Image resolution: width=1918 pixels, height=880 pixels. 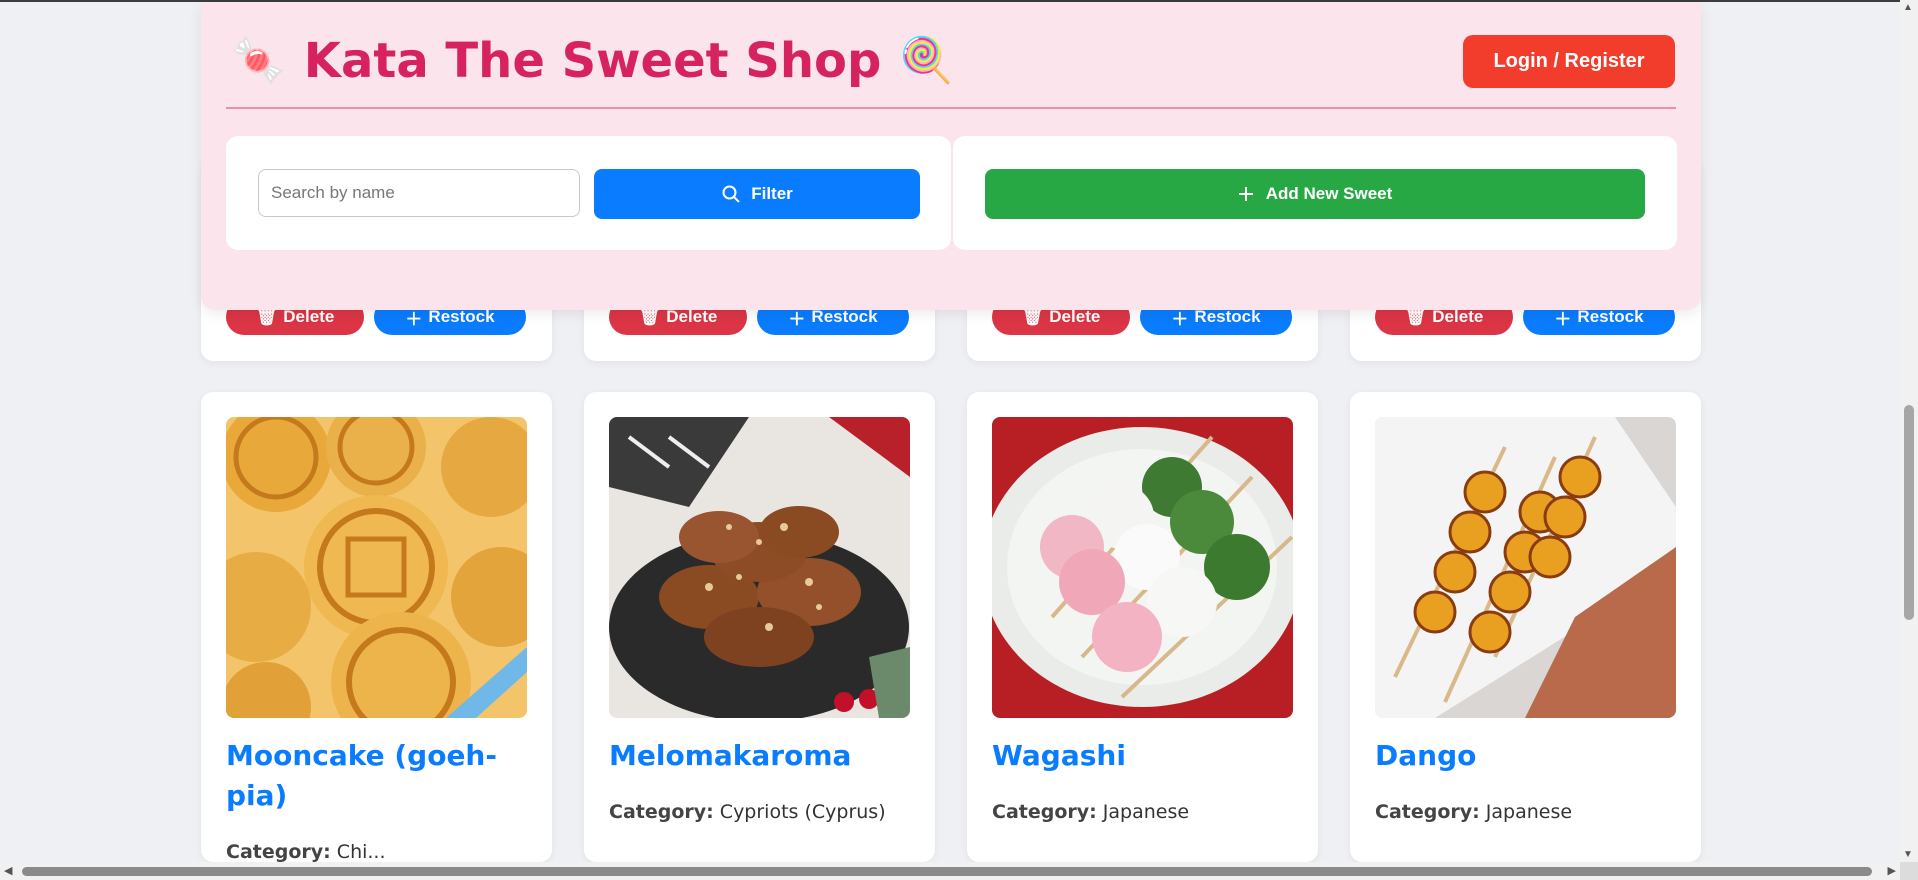 What do you see at coordinates (947, 871) in the screenshot?
I see `horizontal-scroll-thumb` at bounding box center [947, 871].